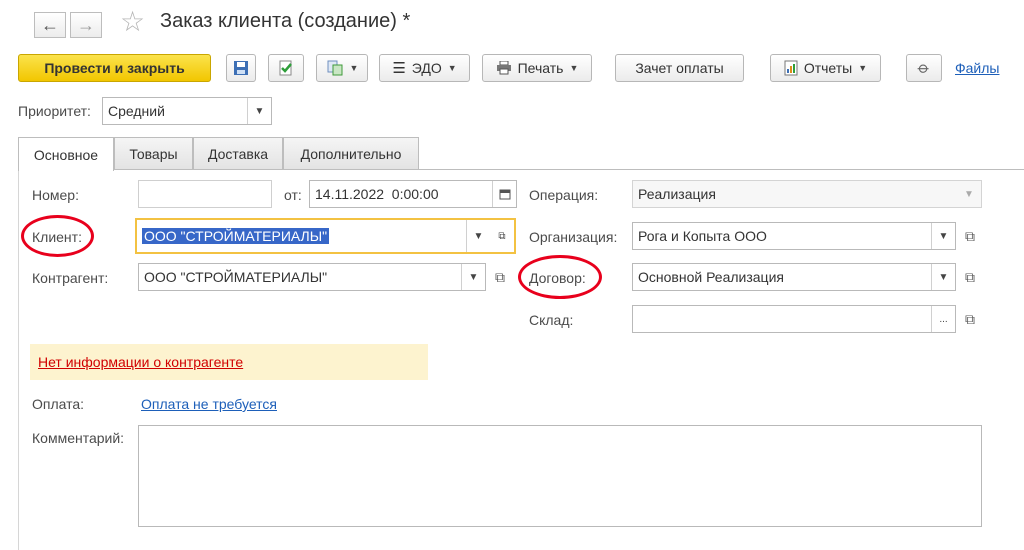  I want to click on number-field, so click(205, 194).